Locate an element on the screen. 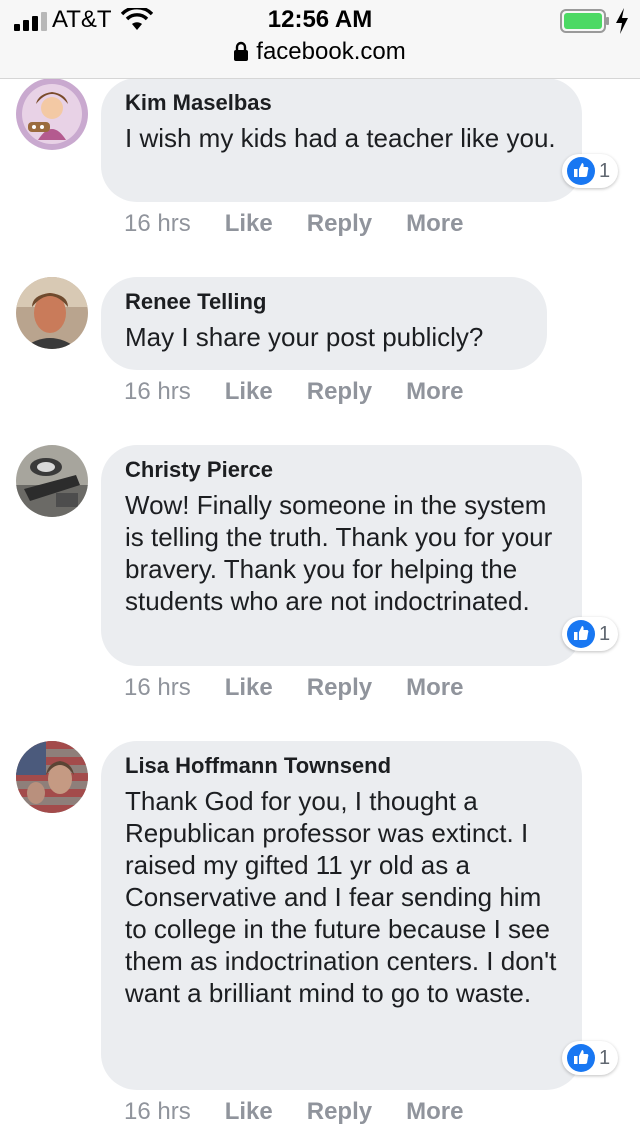  comment-text: I wish my kids had a teacher like you. is located at coordinates (340, 138).